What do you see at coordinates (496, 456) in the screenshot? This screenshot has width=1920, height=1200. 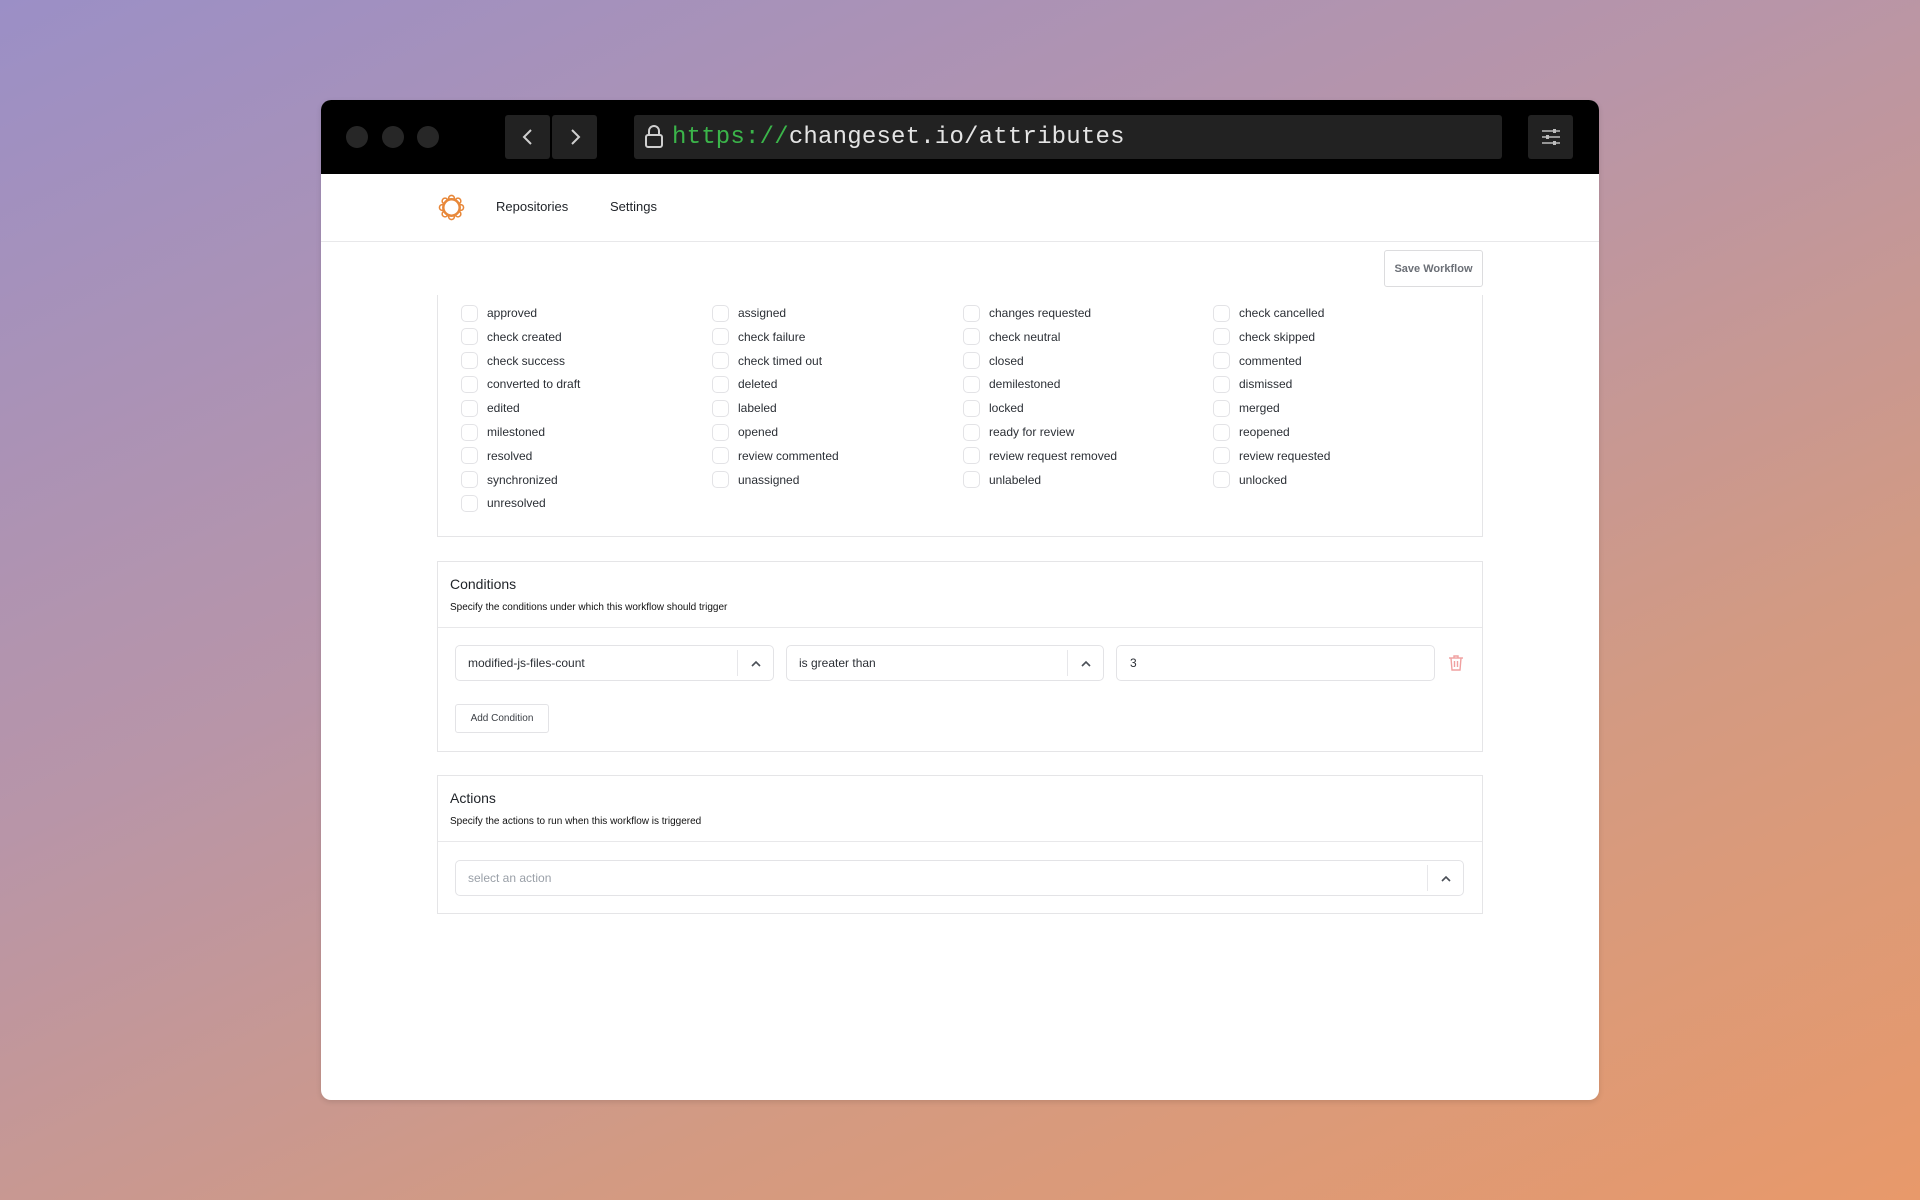 I see `event-checkbox-item: resolved` at bounding box center [496, 456].